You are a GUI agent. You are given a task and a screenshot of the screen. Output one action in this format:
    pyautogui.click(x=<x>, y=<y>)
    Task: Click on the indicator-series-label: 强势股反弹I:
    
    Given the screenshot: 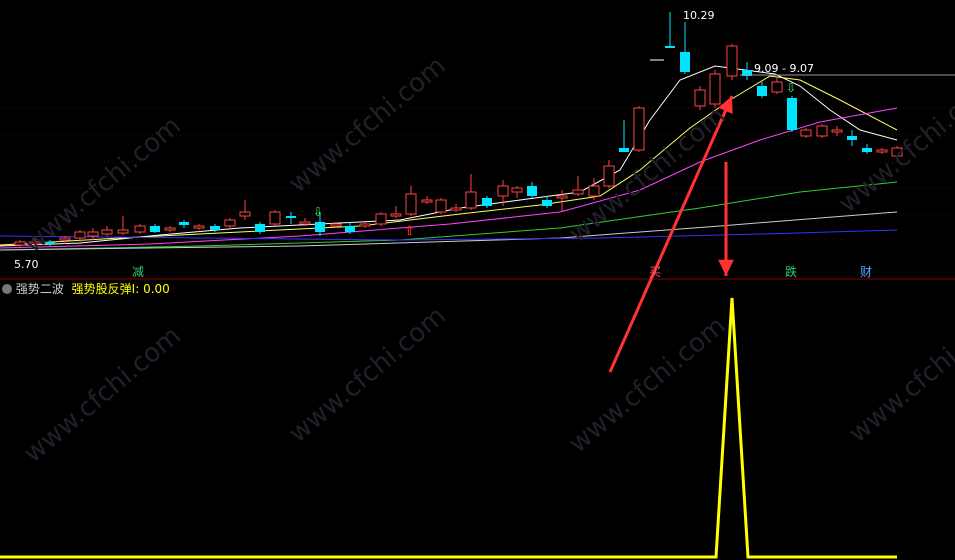 What is the action you would take?
    pyautogui.click(x=105, y=289)
    